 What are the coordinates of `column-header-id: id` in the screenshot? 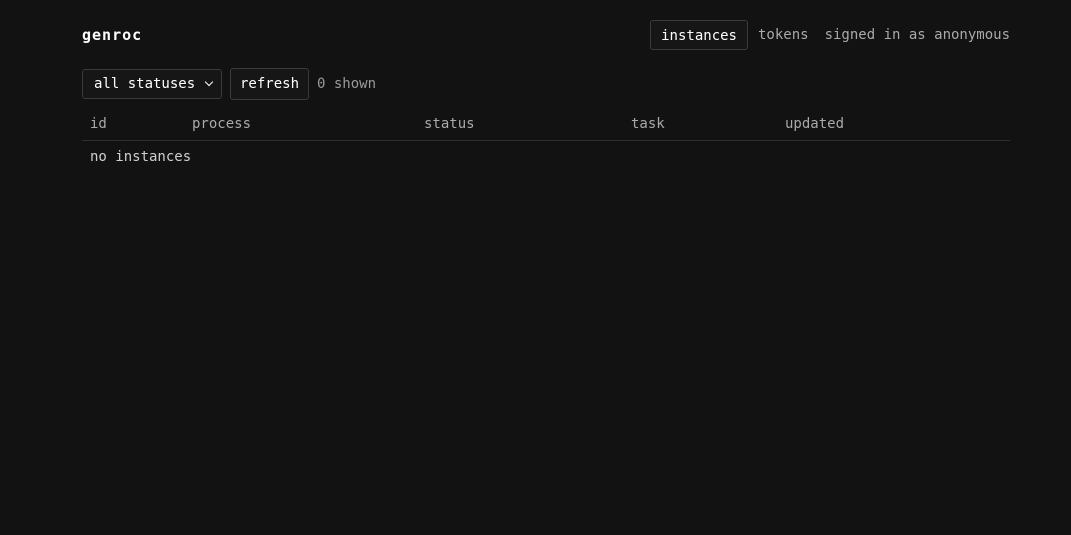 It's located at (98, 124).